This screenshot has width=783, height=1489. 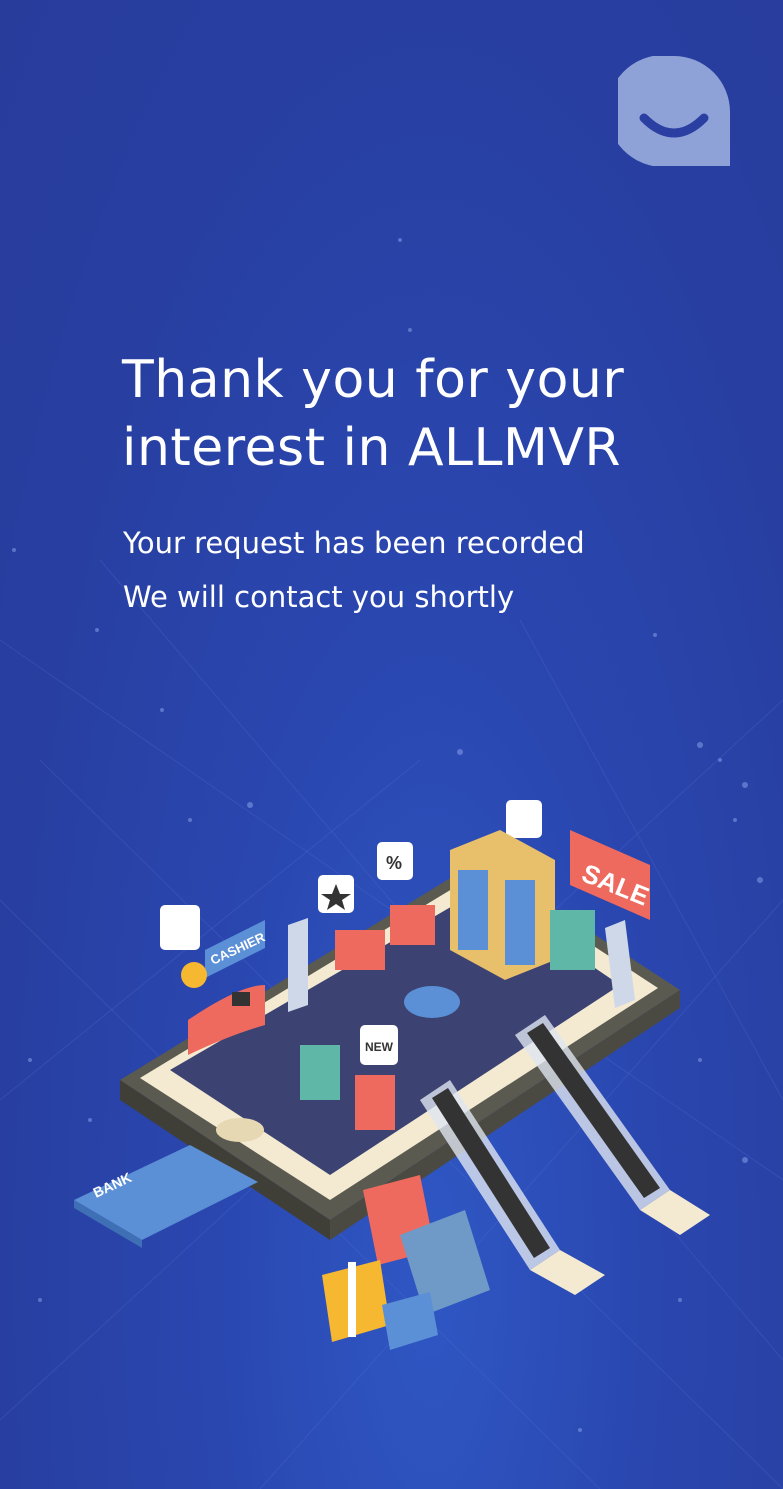 What do you see at coordinates (412, 925) in the screenshot?
I see `bag-shelf-illustration` at bounding box center [412, 925].